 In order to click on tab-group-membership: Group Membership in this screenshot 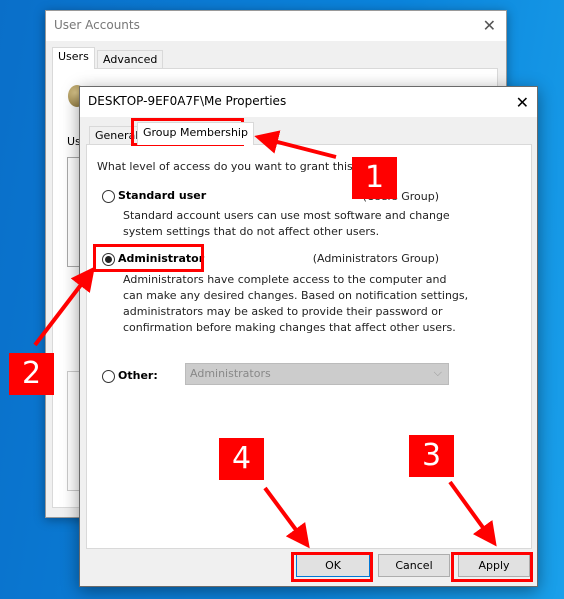, I will do `click(195, 133)`.